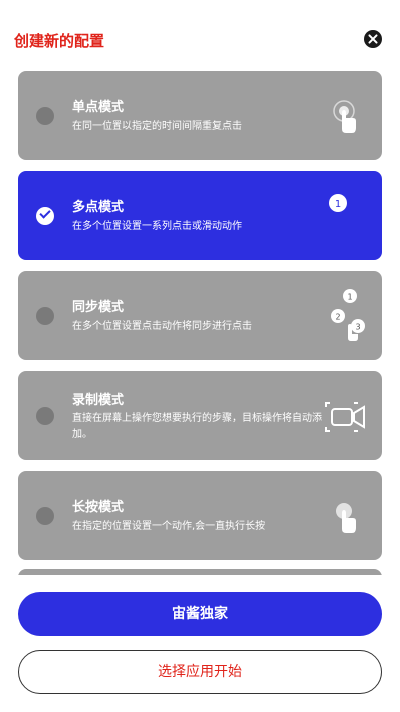 This screenshot has height=712, width=400. I want to click on mode-description: 在指定的位置设置一个动作,会一直执行长按, so click(169, 526).